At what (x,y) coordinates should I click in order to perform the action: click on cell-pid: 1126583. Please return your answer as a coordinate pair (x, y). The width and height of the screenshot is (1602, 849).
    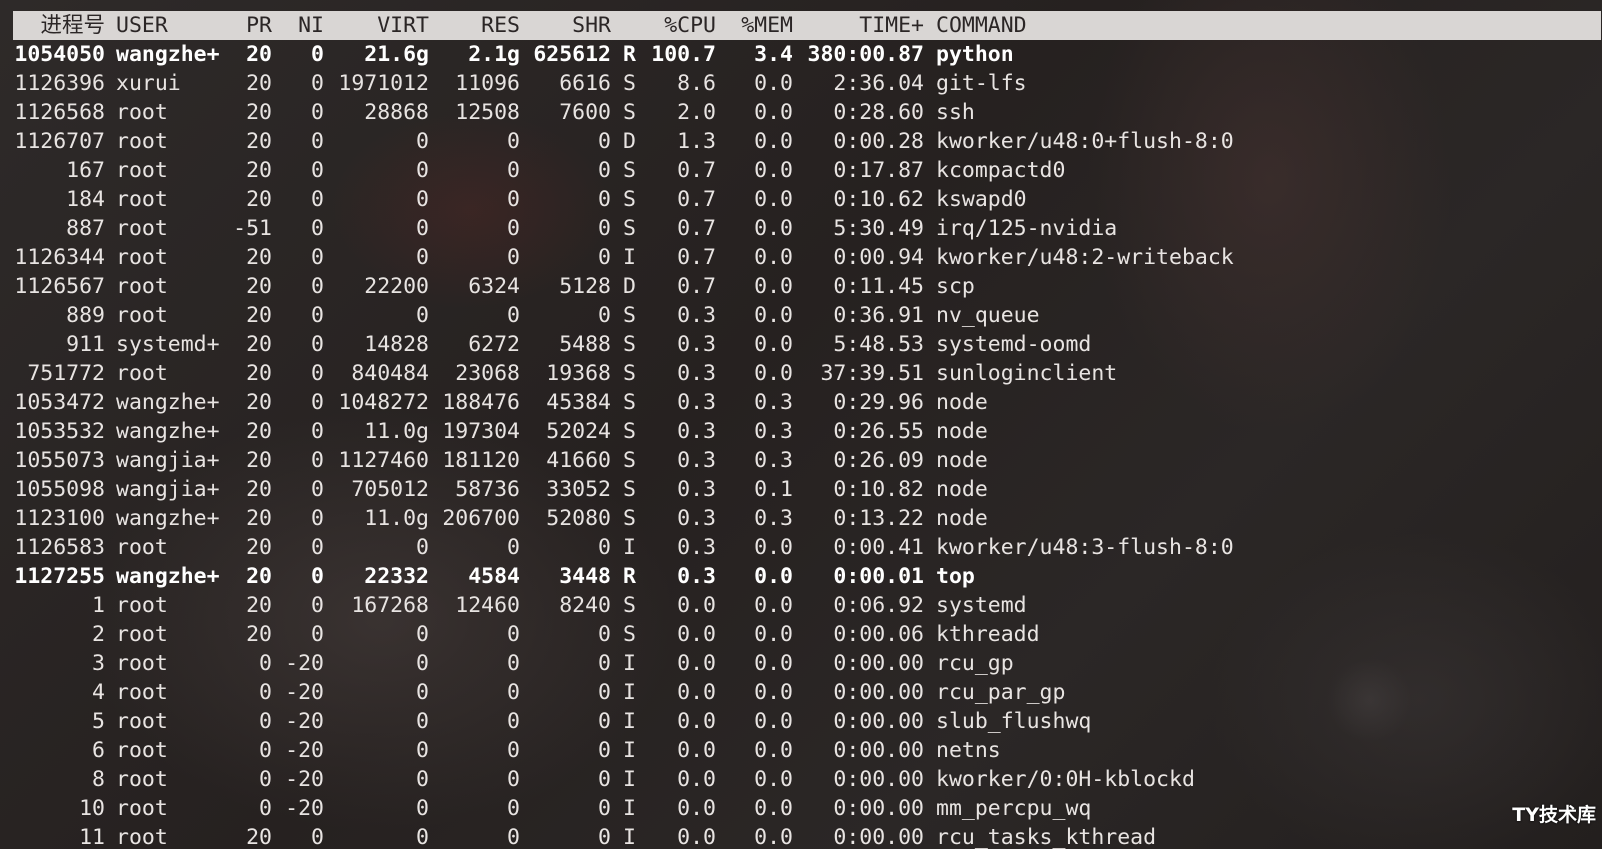
    Looking at the image, I should click on (59, 547).